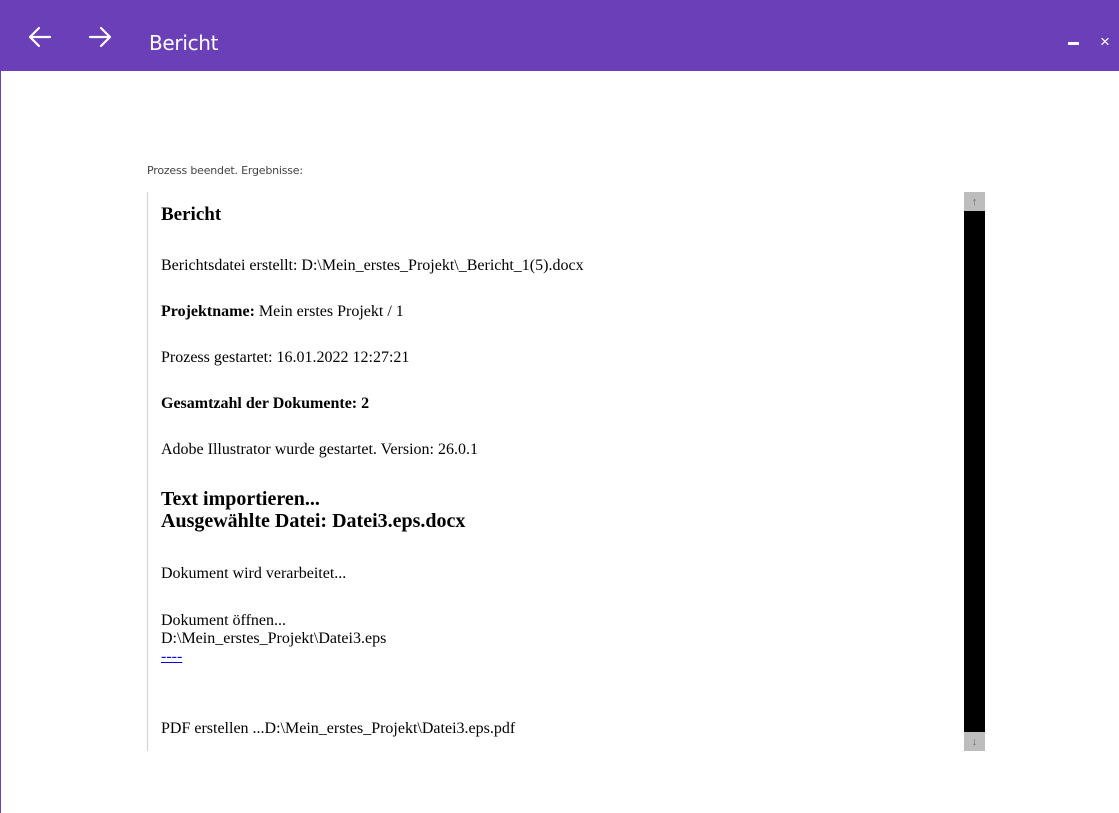 The width and height of the screenshot is (1119, 813). What do you see at coordinates (329, 311) in the screenshot?
I see `project-name-value: Mein erstes Projekt / 1` at bounding box center [329, 311].